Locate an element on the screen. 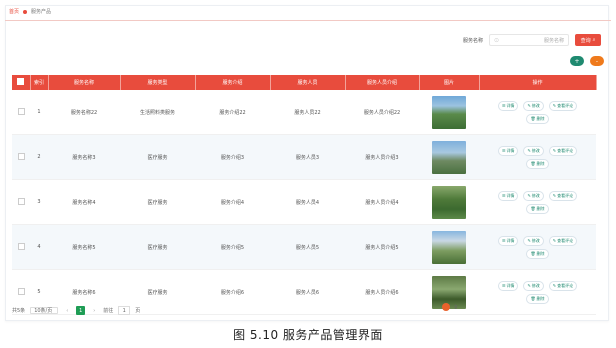  cell-staff: 服务人员6 is located at coordinates (307, 292).